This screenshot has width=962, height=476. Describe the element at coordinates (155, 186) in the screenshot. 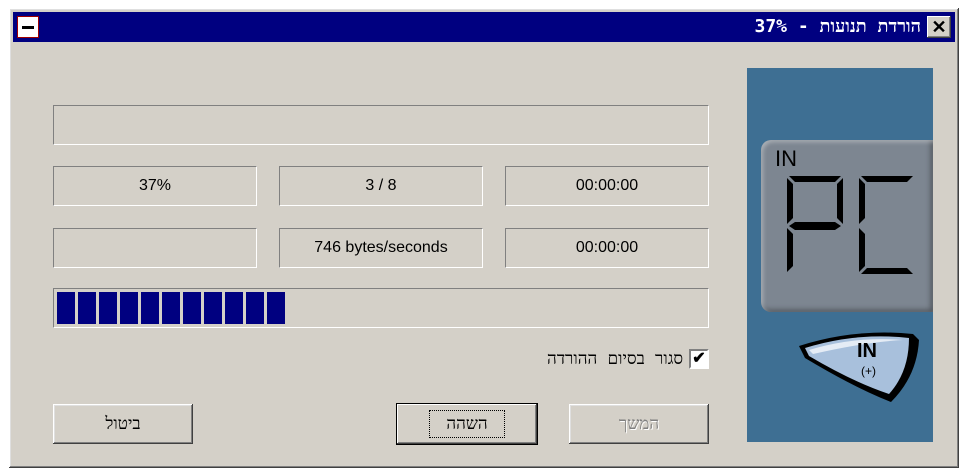

I see `percent-field: 37%` at that location.